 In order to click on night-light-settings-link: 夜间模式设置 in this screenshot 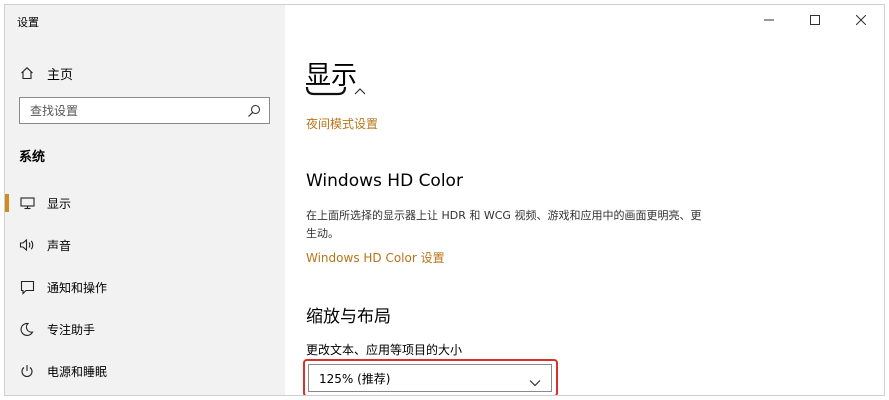, I will do `click(342, 123)`.